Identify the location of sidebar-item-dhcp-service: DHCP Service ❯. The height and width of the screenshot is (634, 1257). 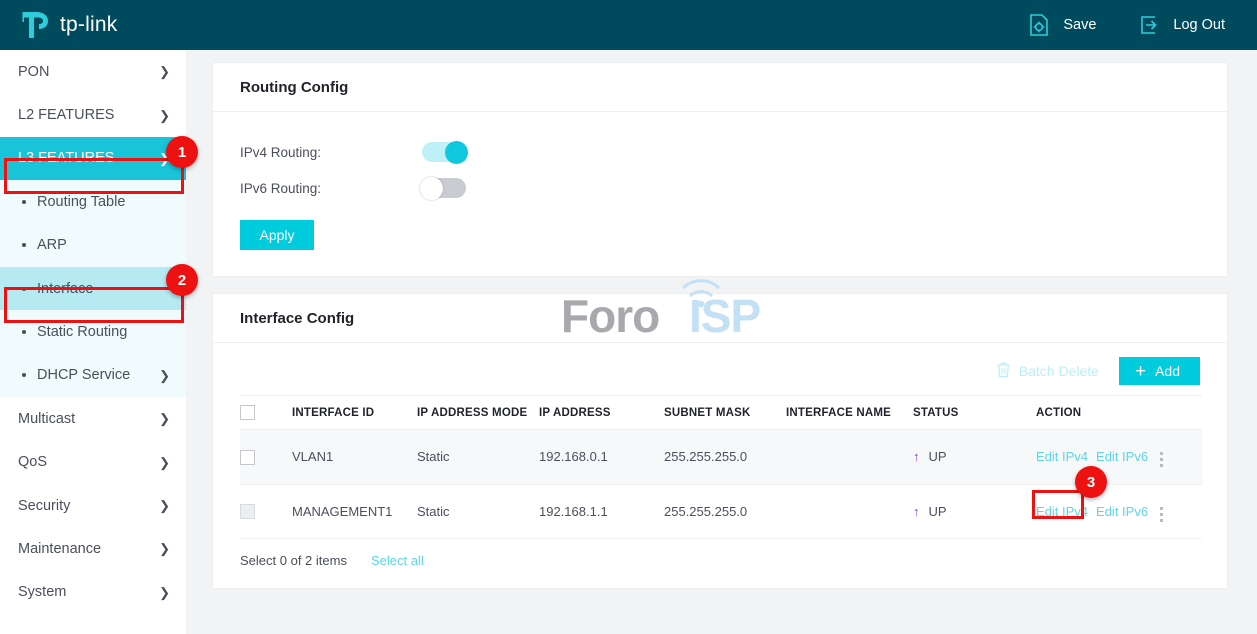
(93, 375).